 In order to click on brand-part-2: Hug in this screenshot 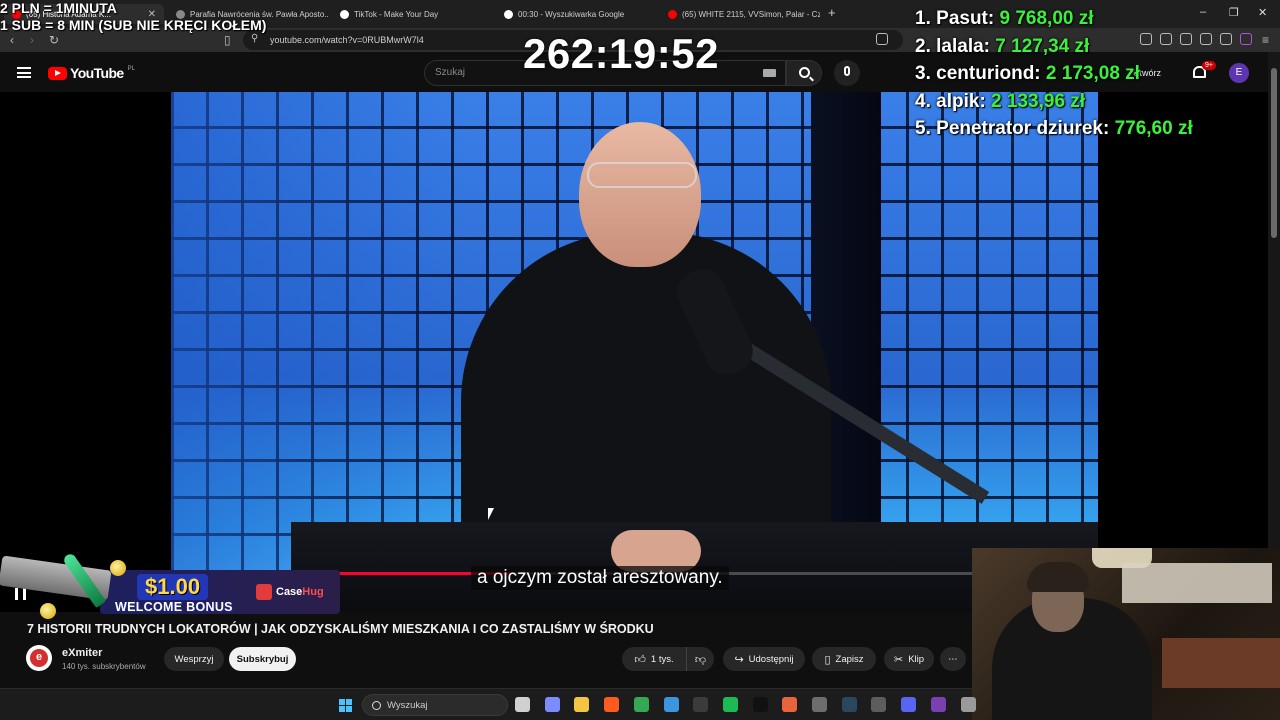, I will do `click(313, 592)`.